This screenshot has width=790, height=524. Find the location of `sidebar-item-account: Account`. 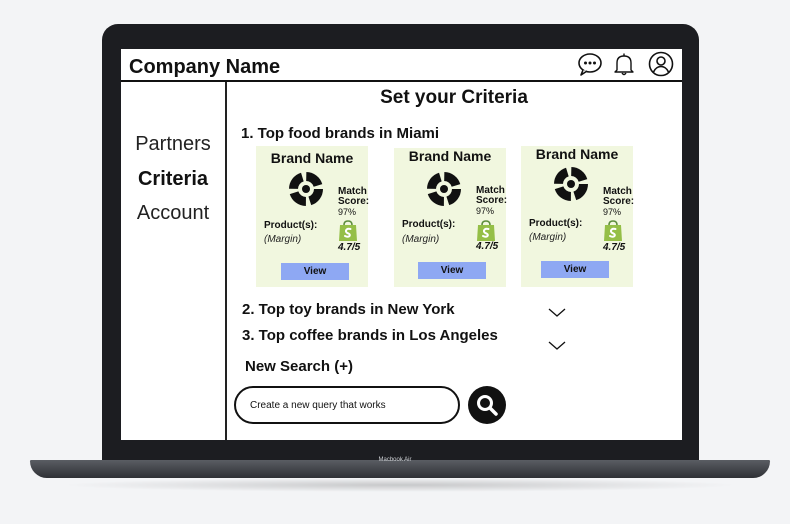

sidebar-item-account: Account is located at coordinates (173, 213).